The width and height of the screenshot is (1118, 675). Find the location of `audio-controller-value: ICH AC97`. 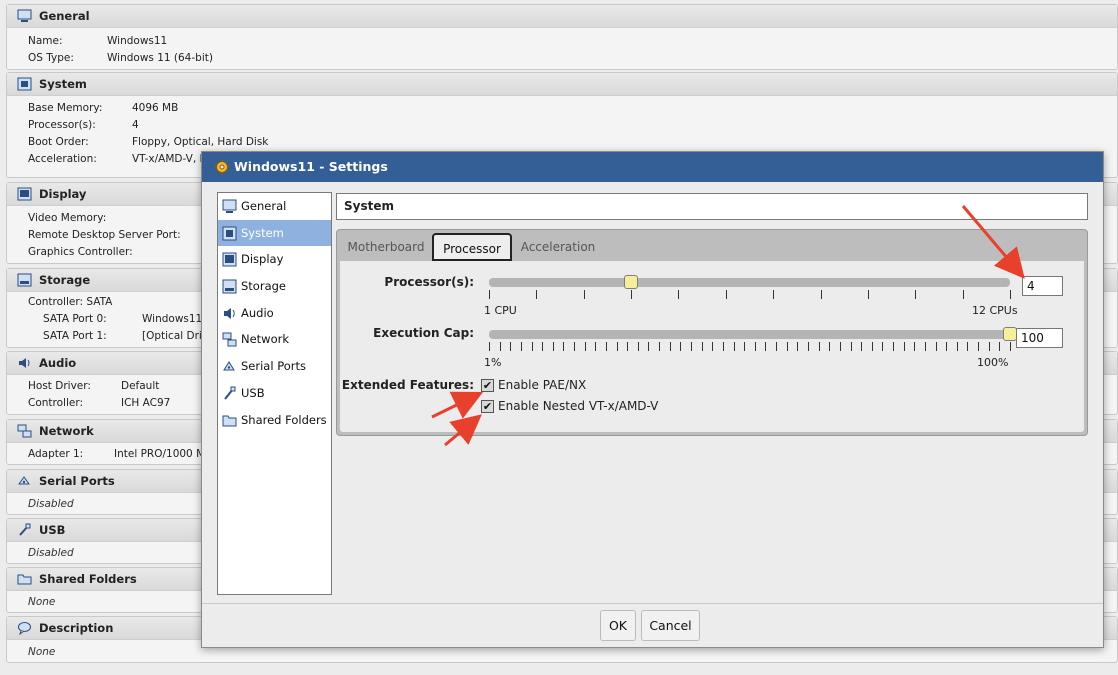

audio-controller-value: ICH AC97 is located at coordinates (146, 403).